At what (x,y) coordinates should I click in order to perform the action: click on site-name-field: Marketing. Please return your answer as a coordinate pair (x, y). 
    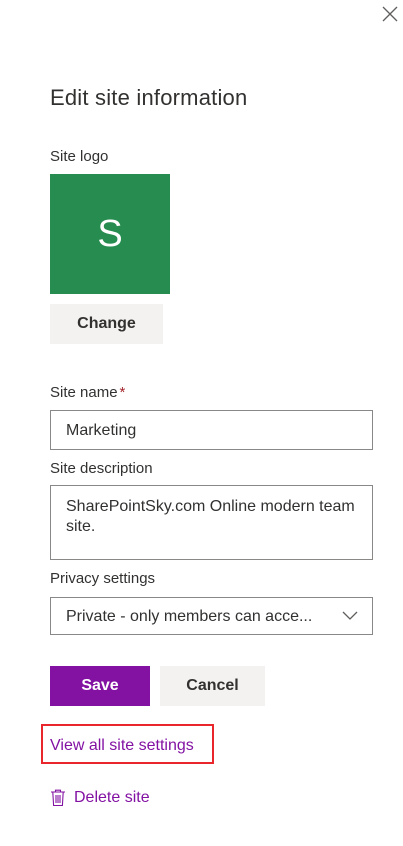
    Looking at the image, I should click on (211, 430).